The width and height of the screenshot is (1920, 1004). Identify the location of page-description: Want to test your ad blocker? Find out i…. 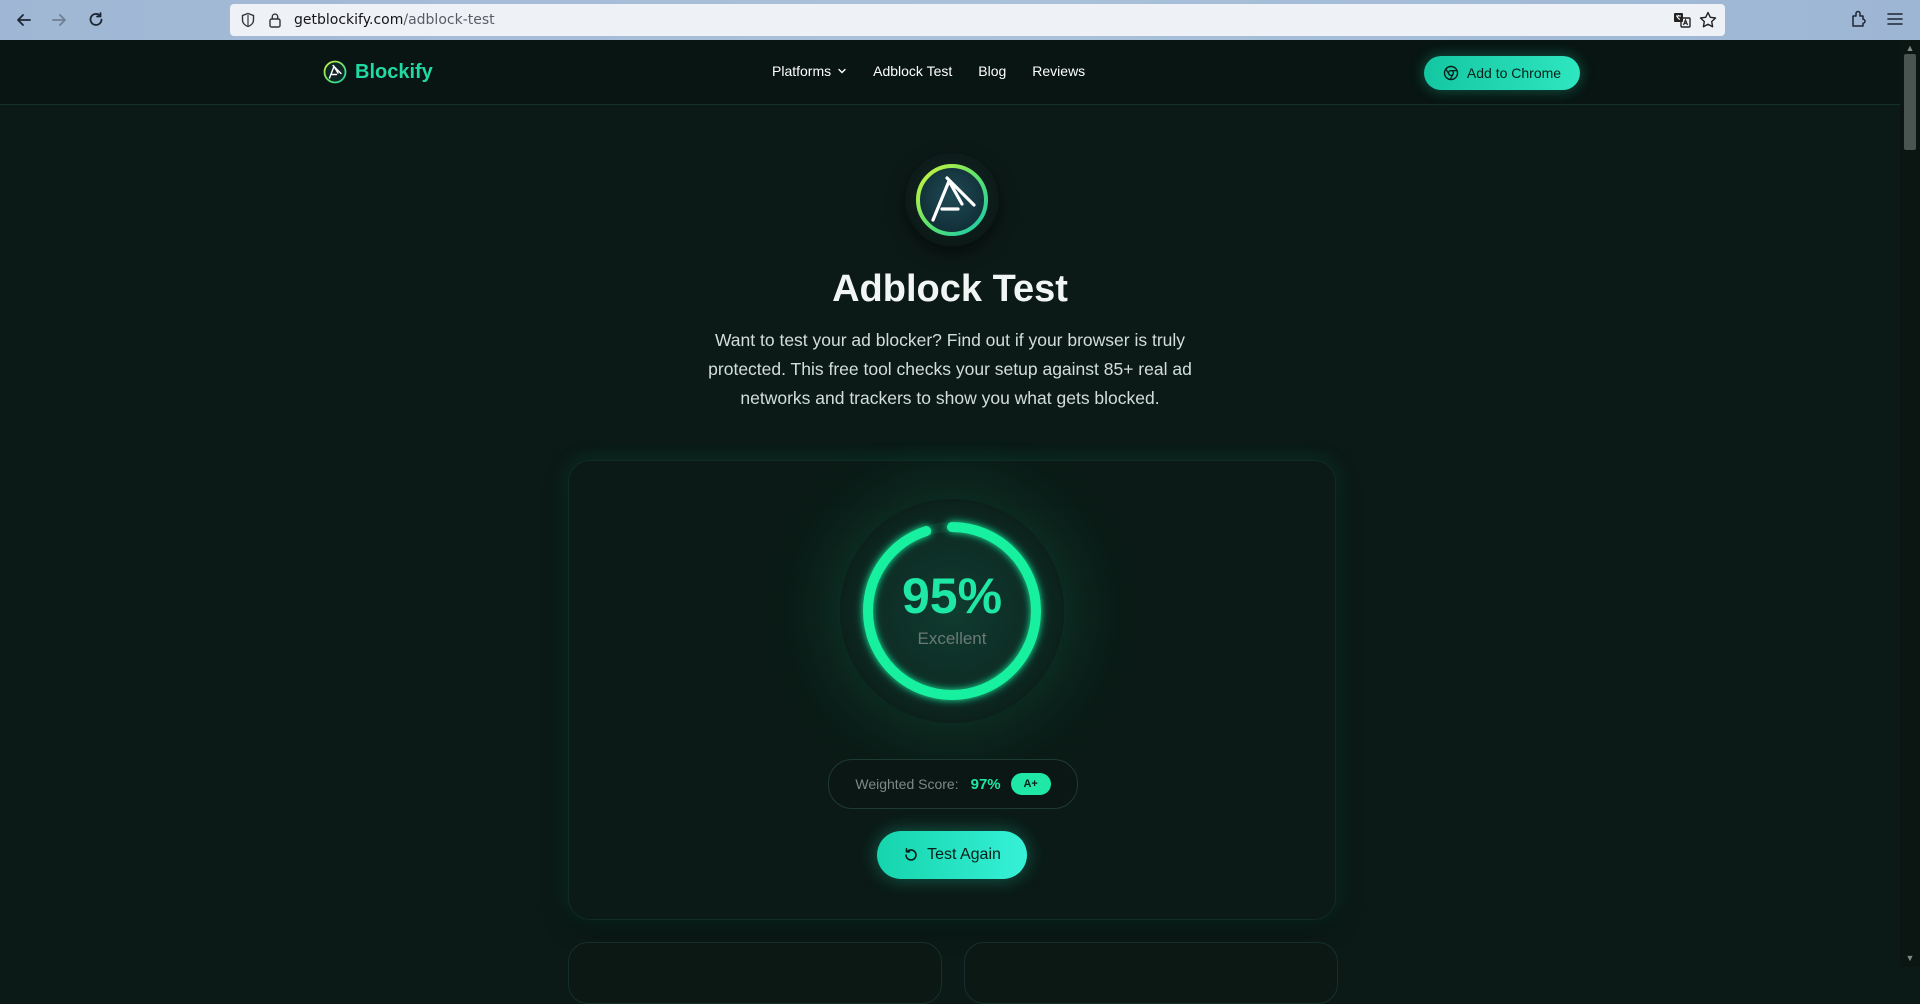
(950, 369).